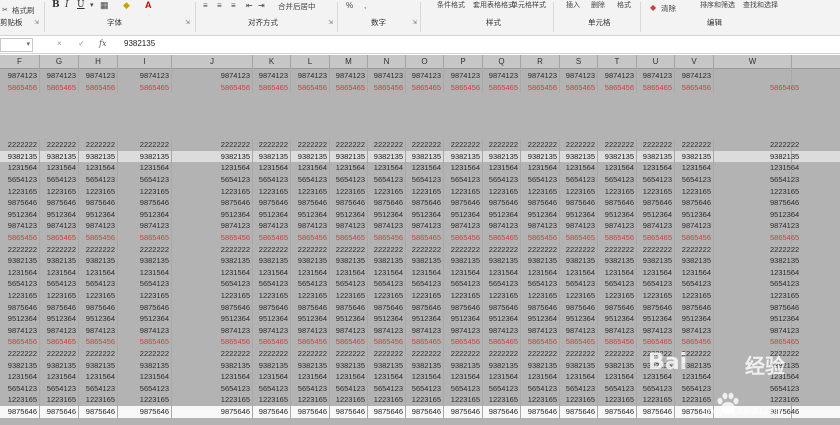  What do you see at coordinates (310, 330) in the screenshot?
I see `cell-l: 9874123` at bounding box center [310, 330].